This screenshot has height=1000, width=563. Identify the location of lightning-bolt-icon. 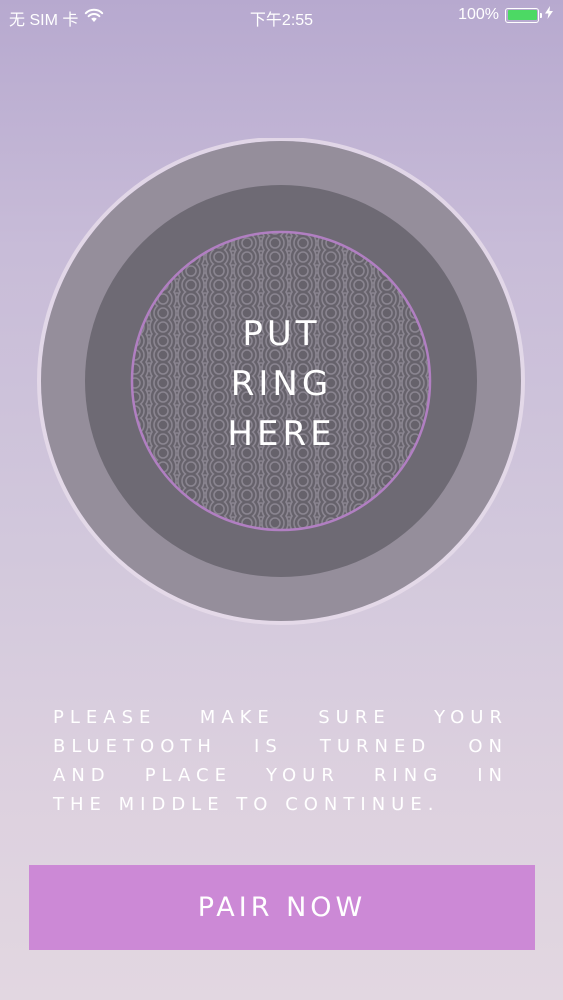
(549, 15).